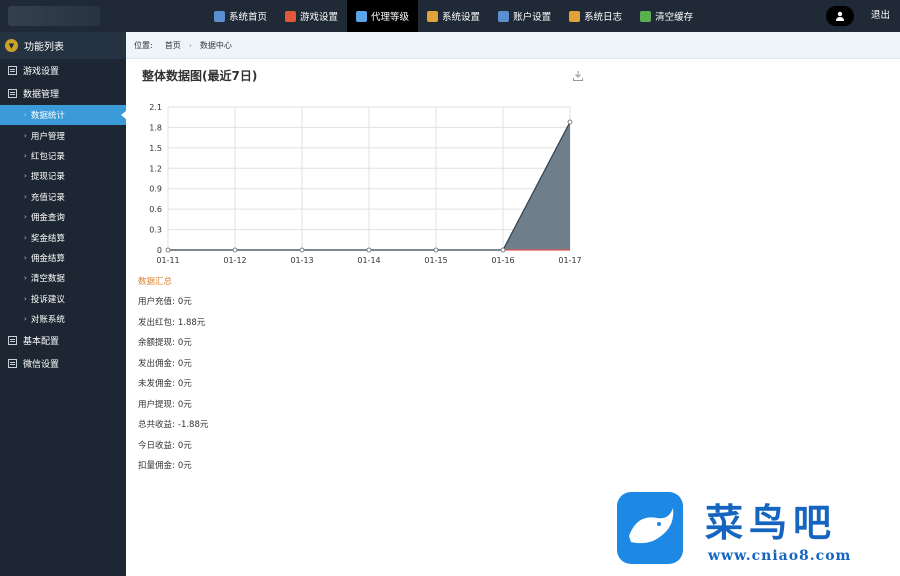 The height and width of the screenshot is (576, 900). What do you see at coordinates (156, 384) in the screenshot?
I see `stat-label: 未发佣金:` at bounding box center [156, 384].